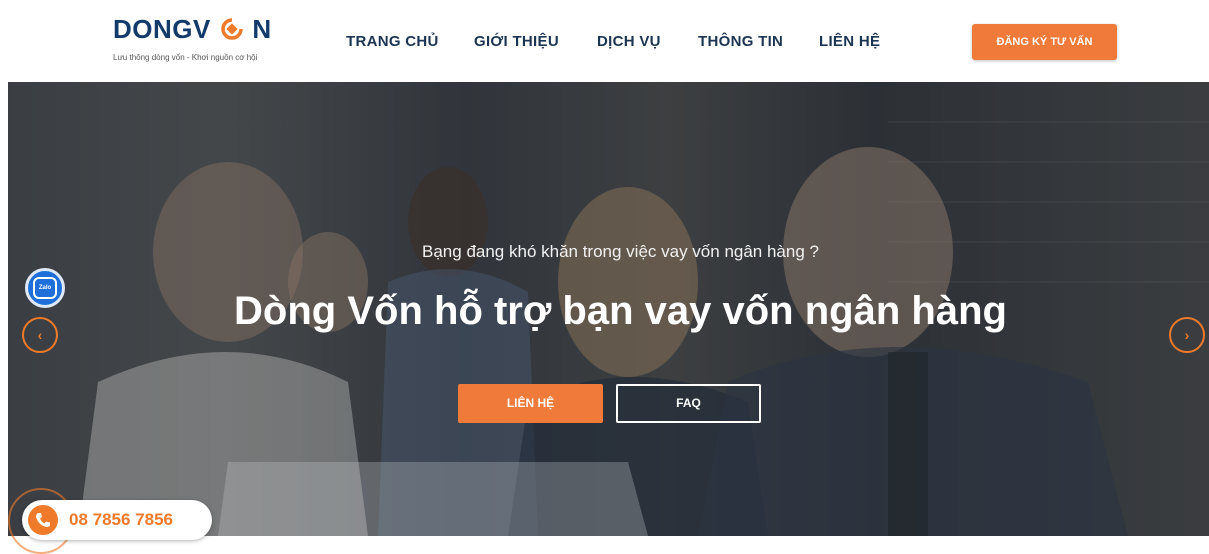 Image resolution: width=1209 pixels, height=554 pixels. I want to click on nav-item-home: TRANG CHỦ, so click(392, 41).